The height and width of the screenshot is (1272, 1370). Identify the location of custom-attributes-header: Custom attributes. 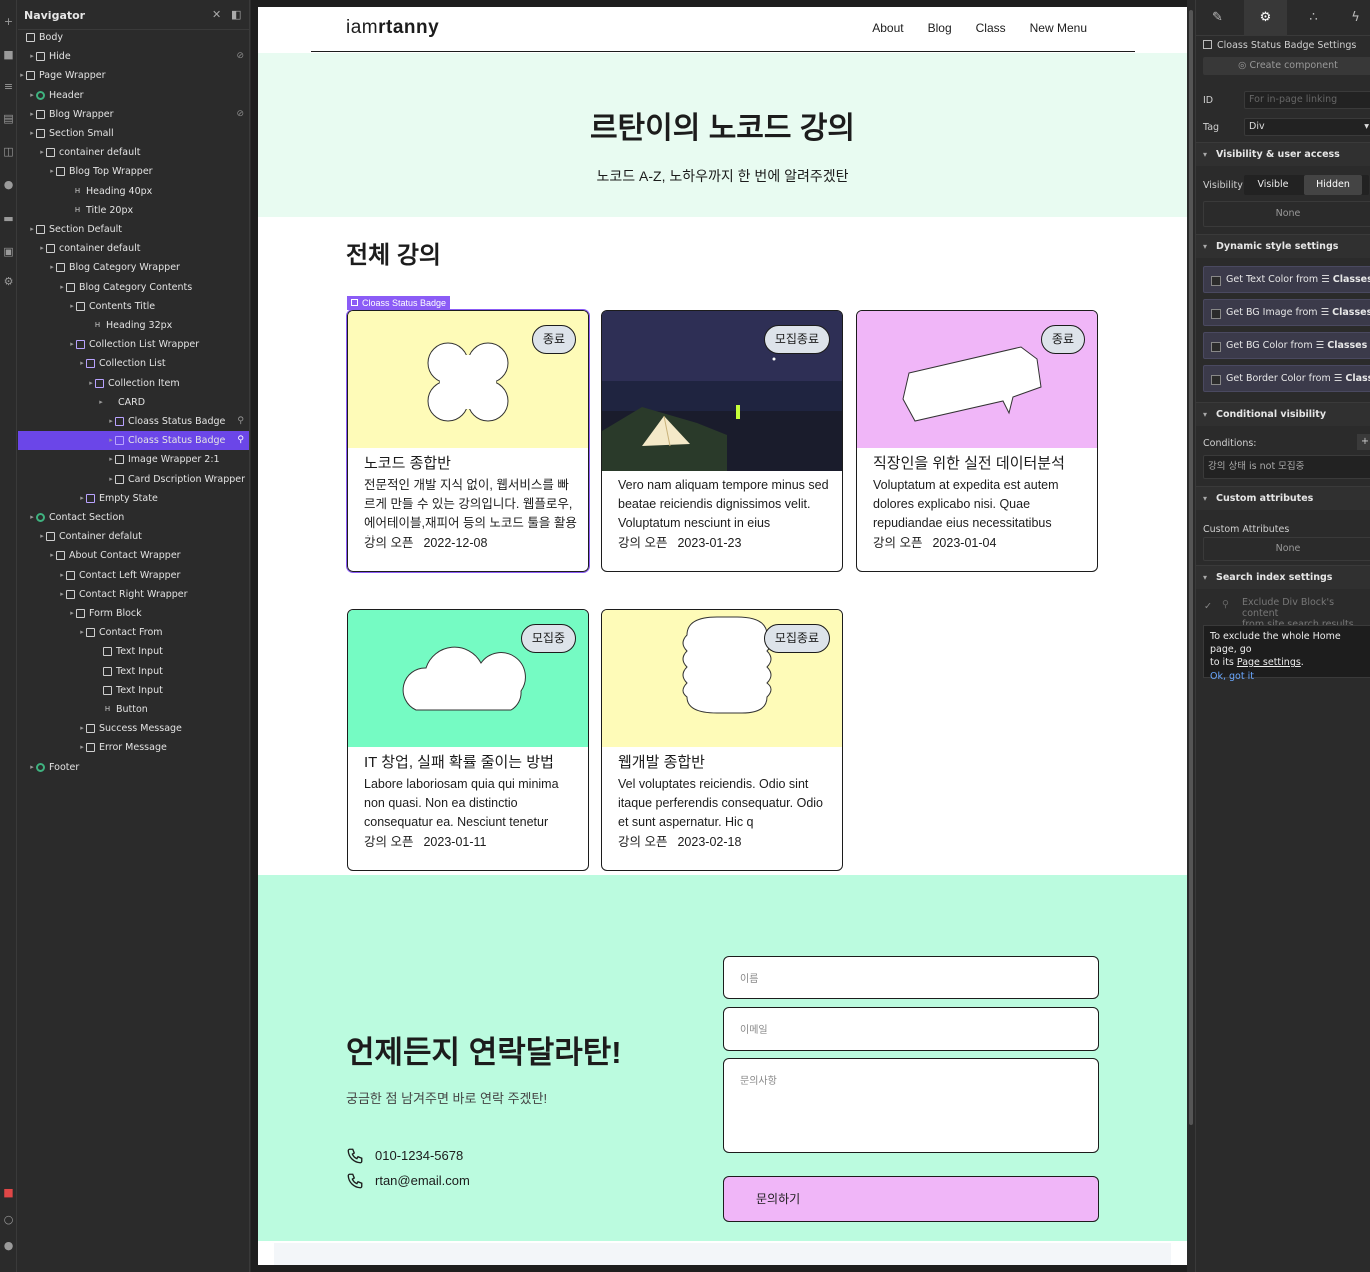
(1283, 498).